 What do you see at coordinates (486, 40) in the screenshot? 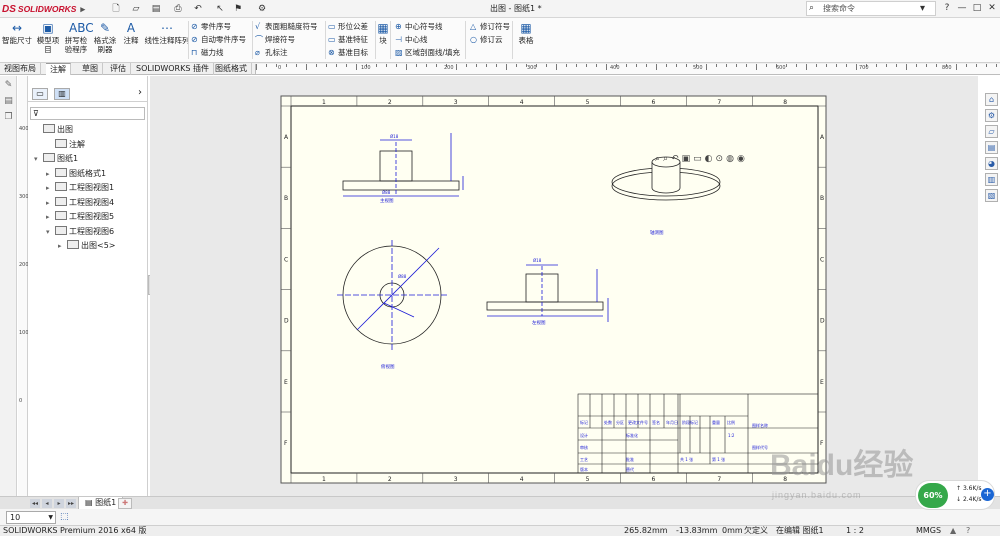
I see `col5-item-1: ○ 修订云` at bounding box center [486, 40].